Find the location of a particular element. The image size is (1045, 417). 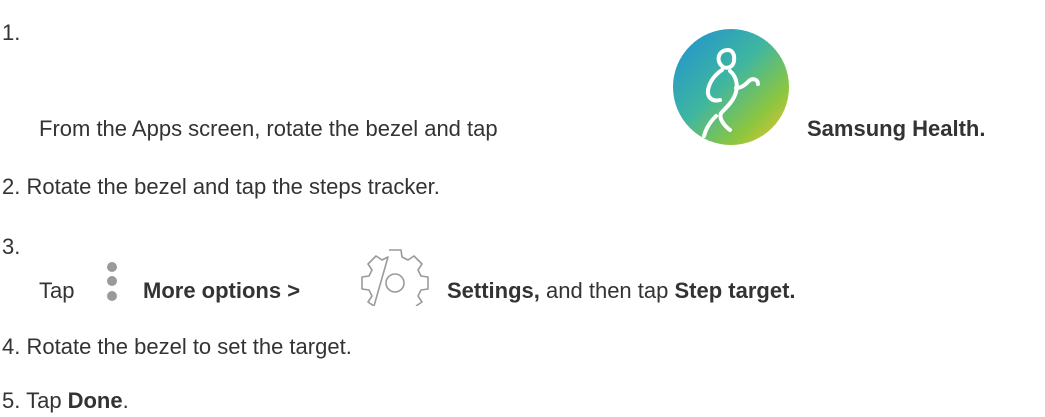

step-3-number: 3. is located at coordinates (11, 246).